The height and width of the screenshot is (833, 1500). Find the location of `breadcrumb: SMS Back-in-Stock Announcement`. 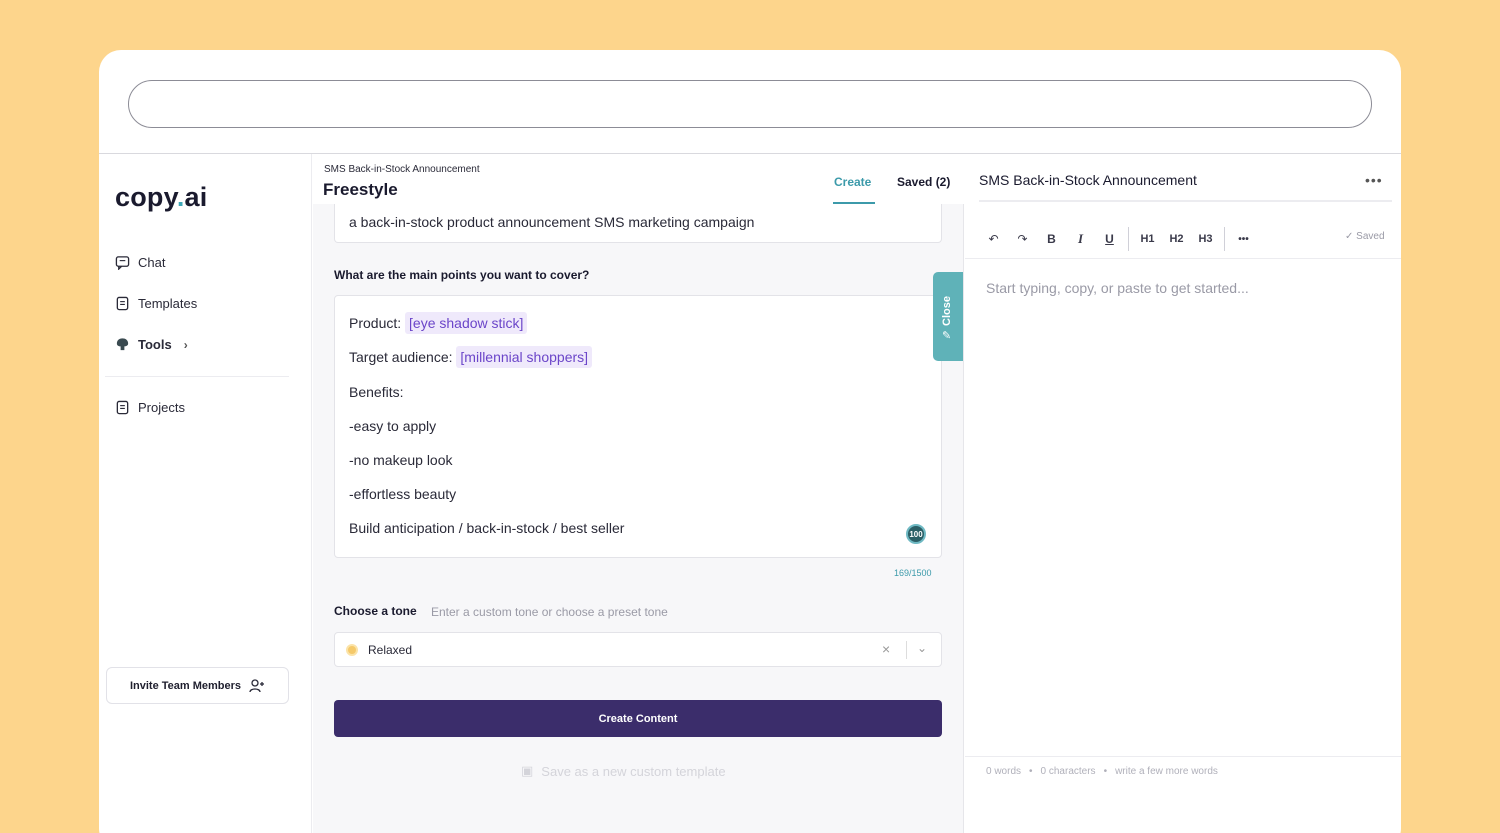

breadcrumb: SMS Back-in-Stock Announcement is located at coordinates (402, 169).